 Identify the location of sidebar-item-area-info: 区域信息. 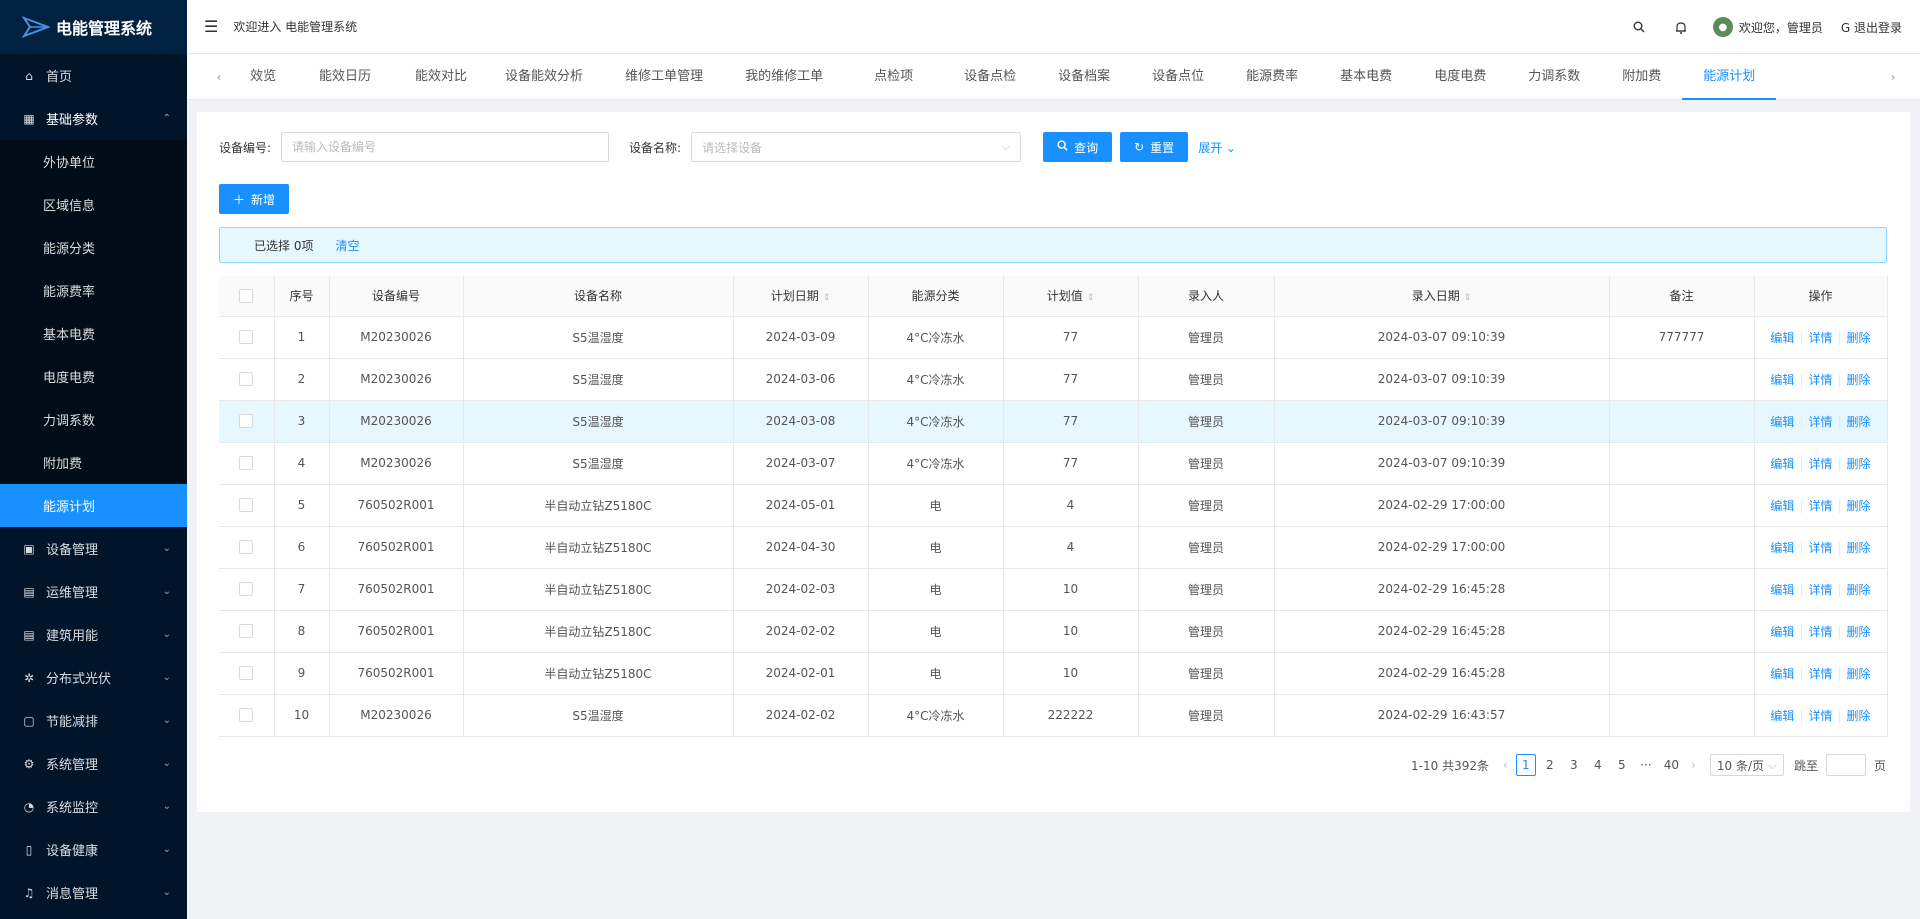
(93, 204).